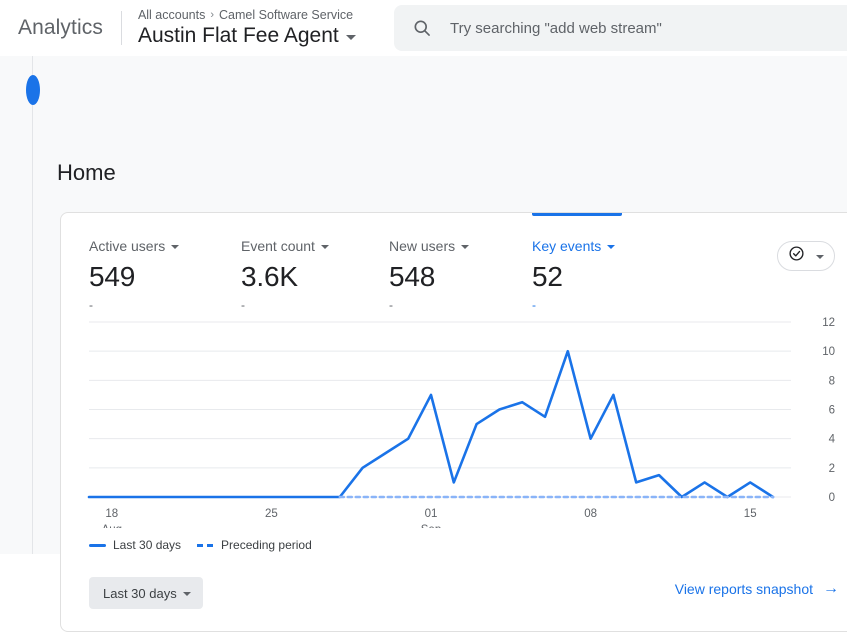  What do you see at coordinates (269, 276) in the screenshot?
I see `metric-value: 3.6K` at bounding box center [269, 276].